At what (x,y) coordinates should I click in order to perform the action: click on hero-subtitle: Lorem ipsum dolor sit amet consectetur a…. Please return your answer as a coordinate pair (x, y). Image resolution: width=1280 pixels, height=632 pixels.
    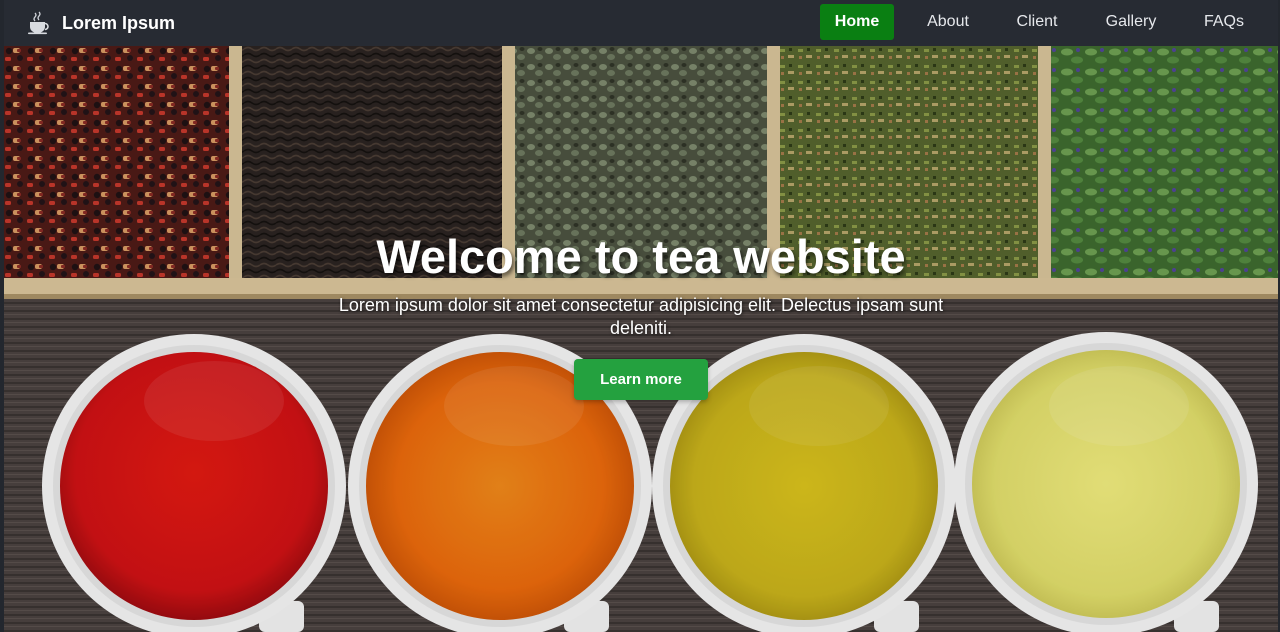
    Looking at the image, I should click on (641, 316).